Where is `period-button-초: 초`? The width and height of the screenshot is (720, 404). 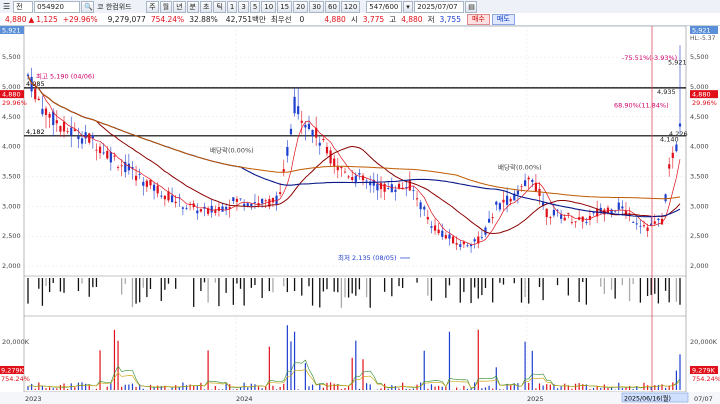 period-button-초: 초 is located at coordinates (206, 6).